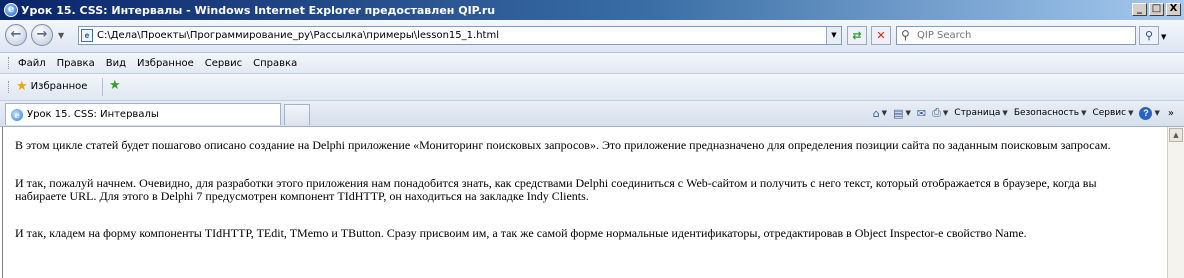  I want to click on vertical-scrollbar: ▲, so click(1175, 202).